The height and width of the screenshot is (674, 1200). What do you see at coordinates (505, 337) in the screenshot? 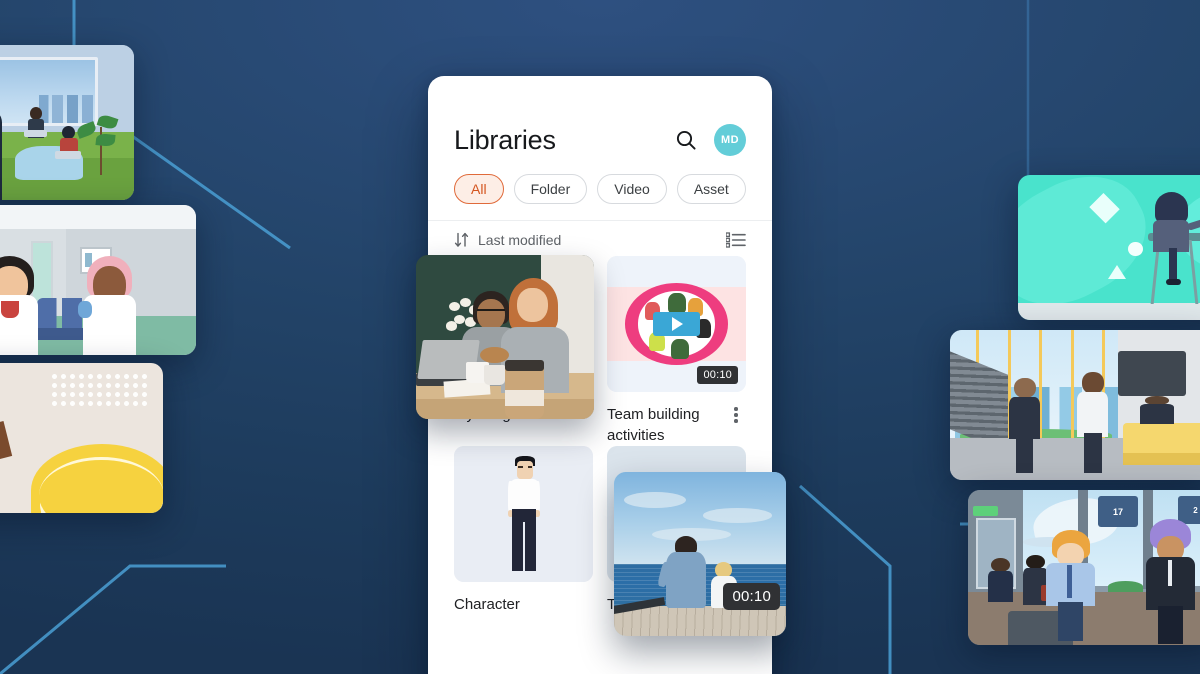
I see `floating-thumbnail-my-image` at bounding box center [505, 337].